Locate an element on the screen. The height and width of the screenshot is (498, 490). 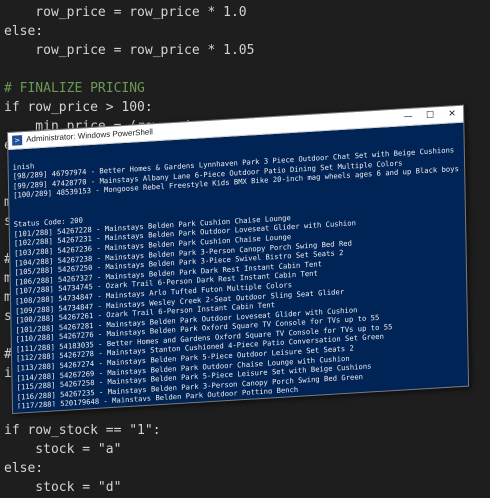
powershell-icon: > is located at coordinates (17, 140).